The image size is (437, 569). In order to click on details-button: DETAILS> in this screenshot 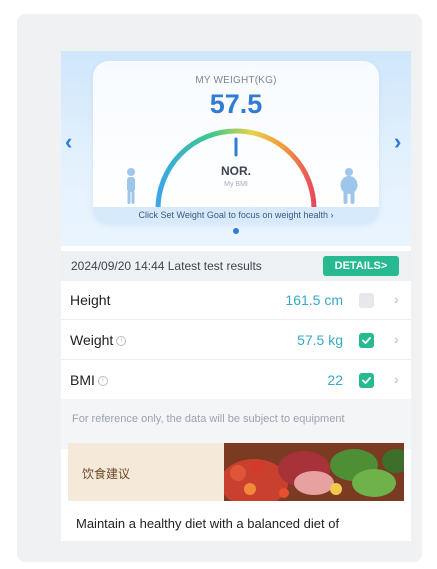, I will do `click(361, 266)`.